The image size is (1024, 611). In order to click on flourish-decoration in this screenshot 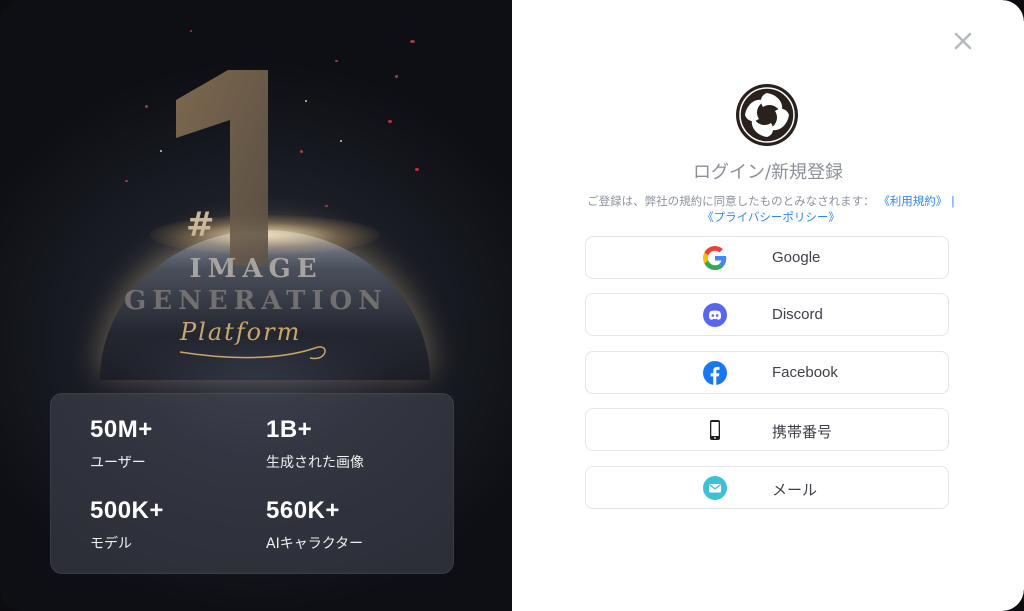, I will do `click(252, 353)`.